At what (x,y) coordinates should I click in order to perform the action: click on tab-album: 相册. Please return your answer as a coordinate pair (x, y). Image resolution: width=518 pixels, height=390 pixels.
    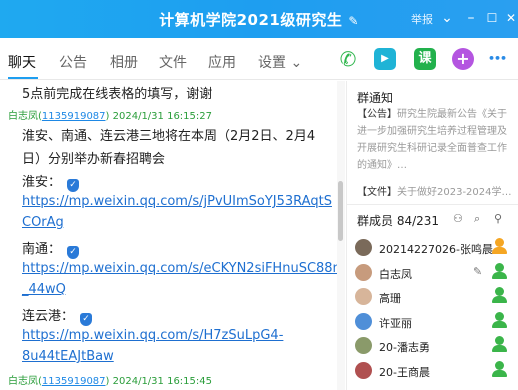
    Looking at the image, I should click on (124, 62).